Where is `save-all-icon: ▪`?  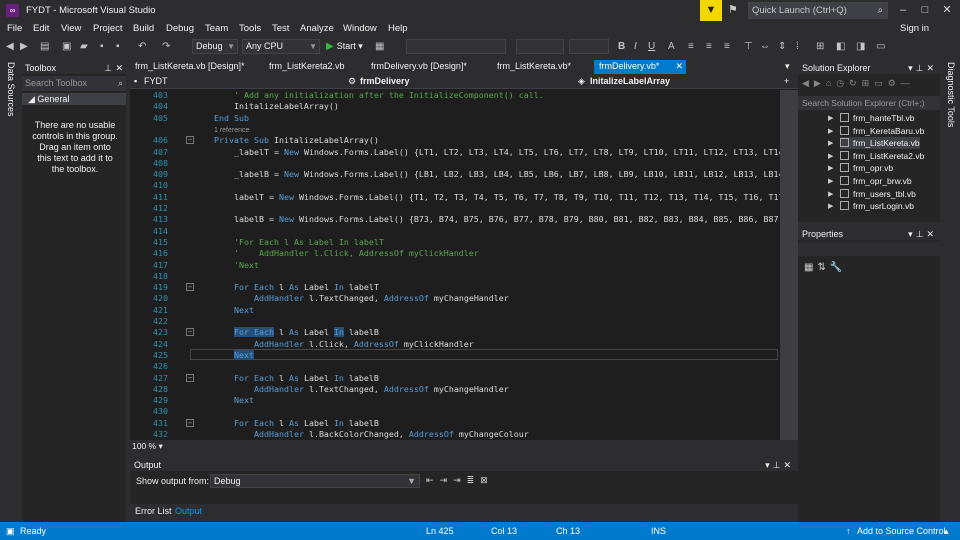 save-all-icon: ▪ is located at coordinates (118, 46).